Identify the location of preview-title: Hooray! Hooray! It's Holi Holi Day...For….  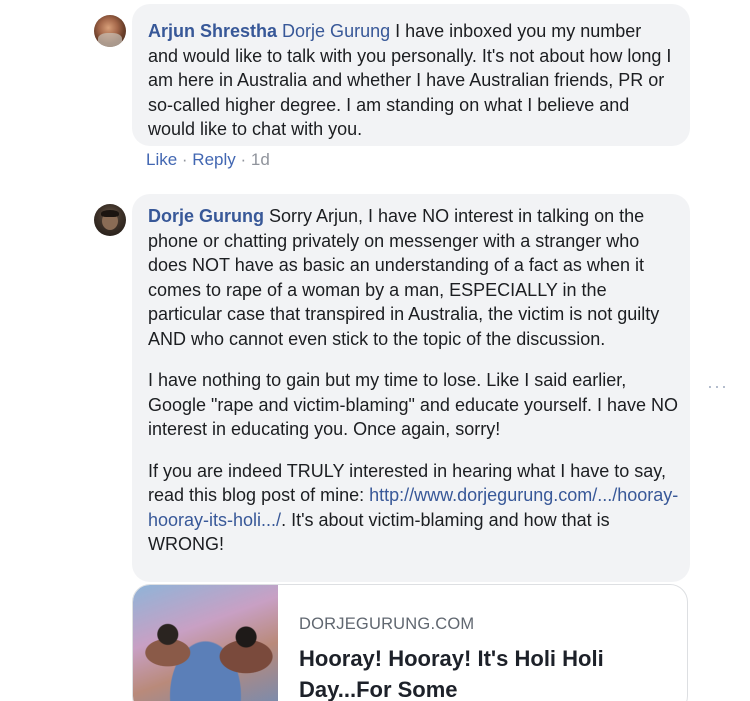
(484, 672).